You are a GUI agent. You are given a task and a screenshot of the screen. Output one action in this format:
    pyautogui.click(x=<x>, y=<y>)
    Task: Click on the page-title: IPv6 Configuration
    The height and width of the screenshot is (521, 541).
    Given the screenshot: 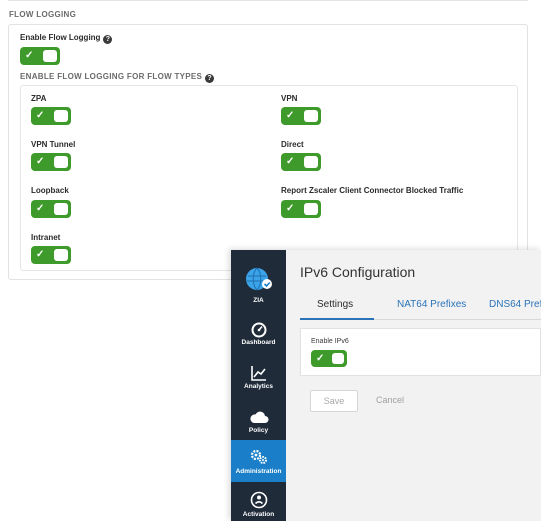 What is the action you would take?
    pyautogui.click(x=358, y=272)
    